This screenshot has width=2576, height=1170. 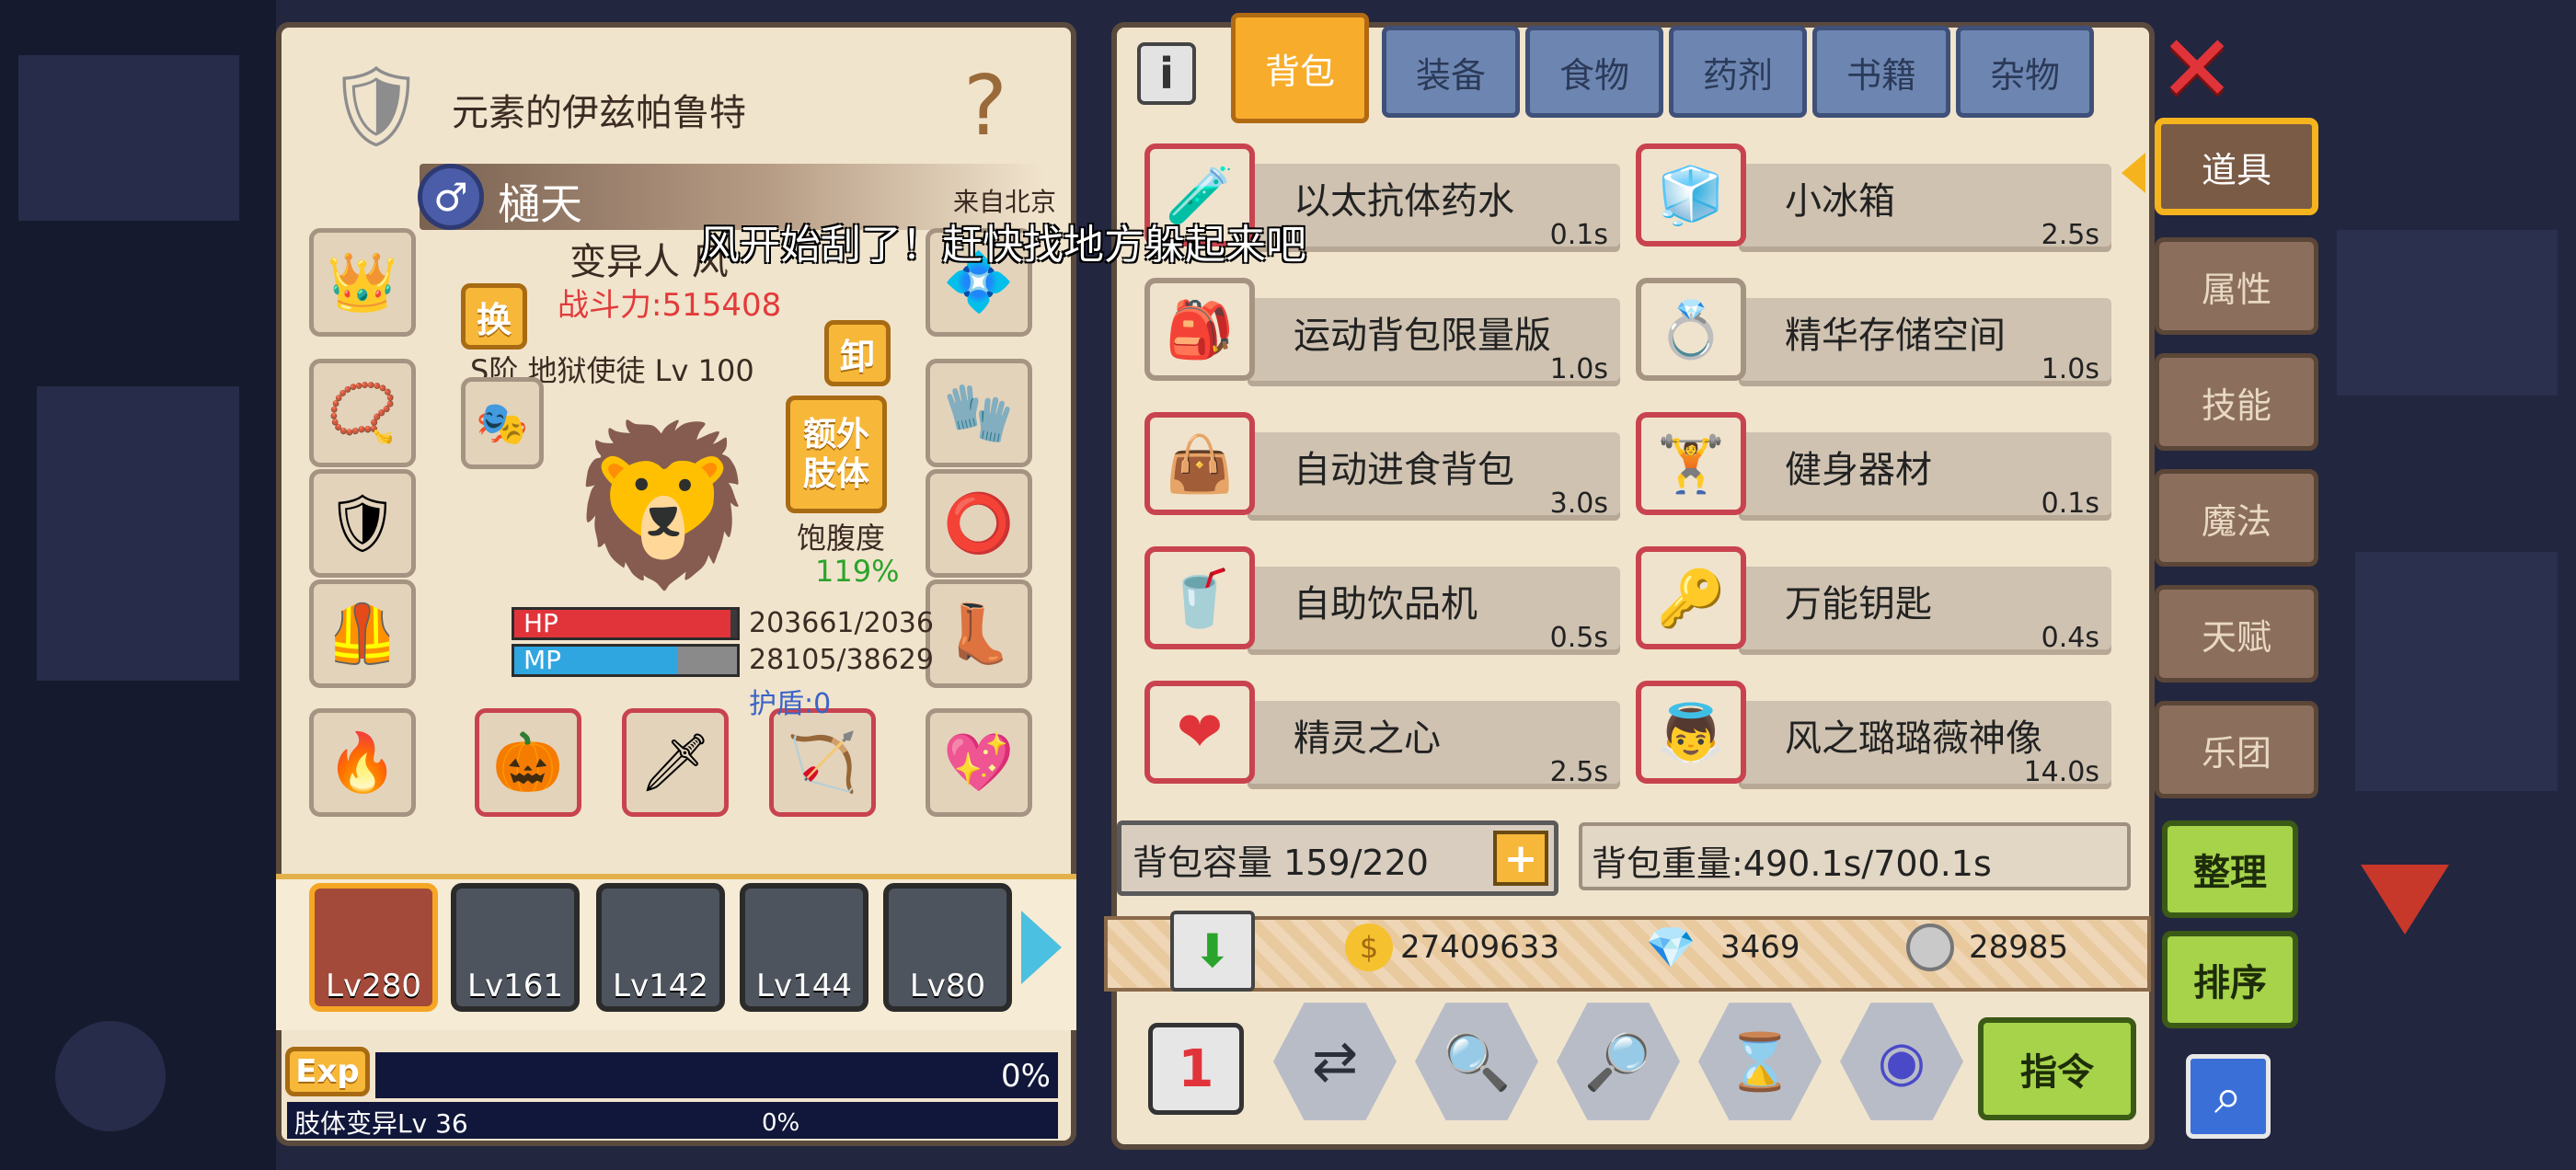 What do you see at coordinates (1691, 597) in the screenshot?
I see `key-icon: 🔑` at bounding box center [1691, 597].